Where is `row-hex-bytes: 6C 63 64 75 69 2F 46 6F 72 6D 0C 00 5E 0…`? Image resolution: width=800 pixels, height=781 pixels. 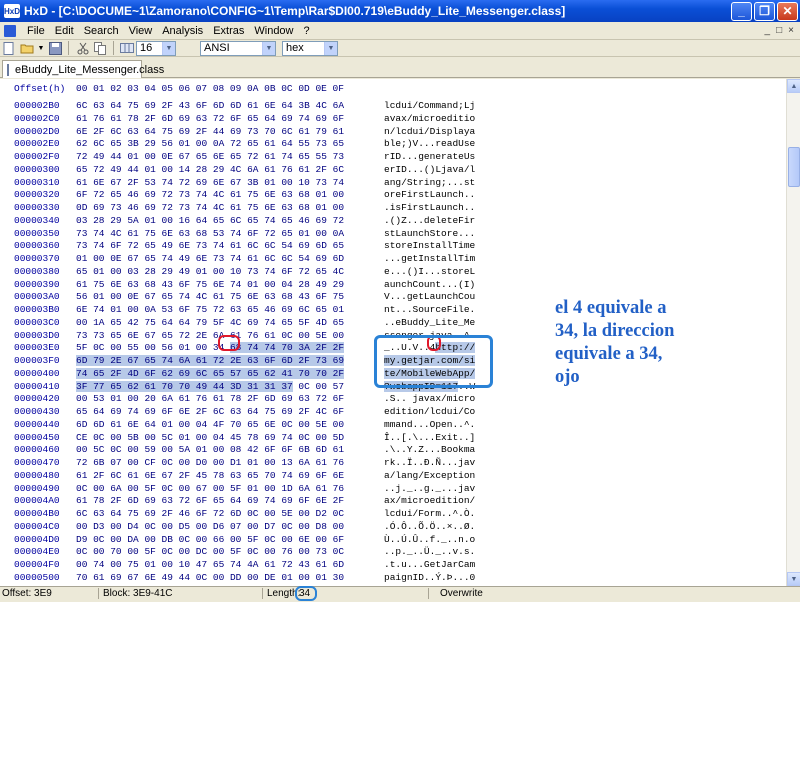
row-hex-bytes: 6C 63 64 75 69 2F 46 6F 72 6D 0C 00 5E 0… is located at coordinates (210, 514).